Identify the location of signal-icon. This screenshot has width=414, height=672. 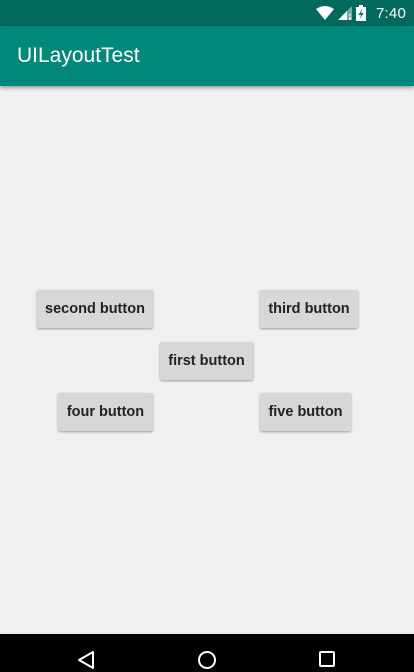
(345, 13).